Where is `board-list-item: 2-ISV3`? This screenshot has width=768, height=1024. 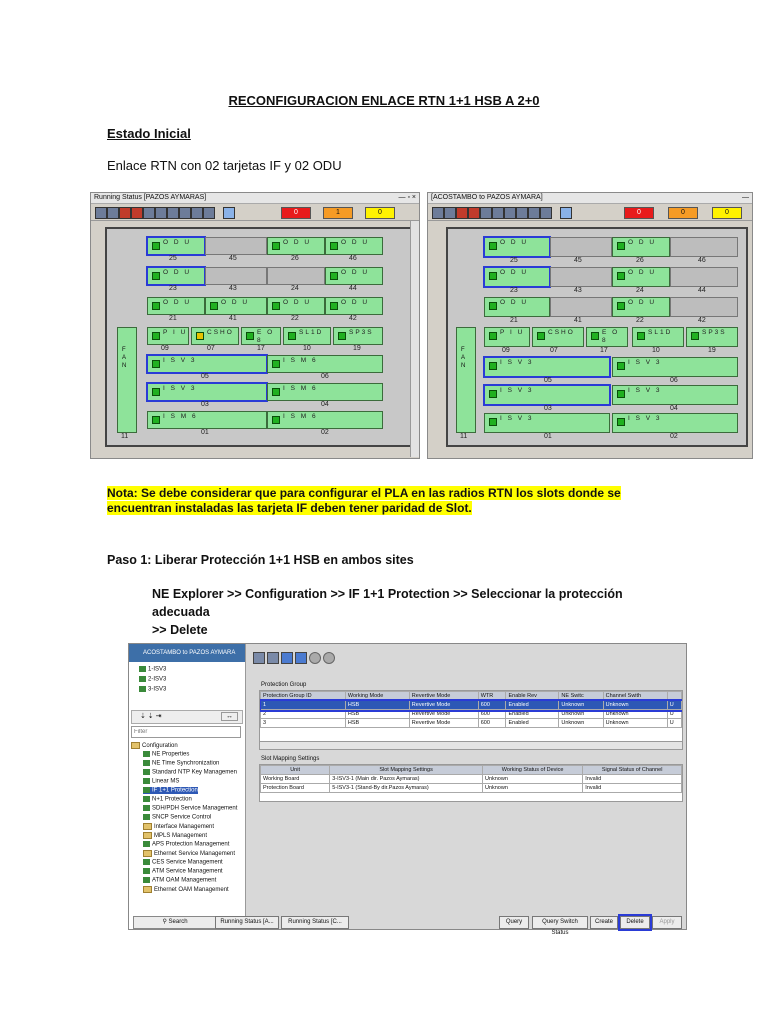
board-list-item: 2-ISV3 is located at coordinates (152, 679).